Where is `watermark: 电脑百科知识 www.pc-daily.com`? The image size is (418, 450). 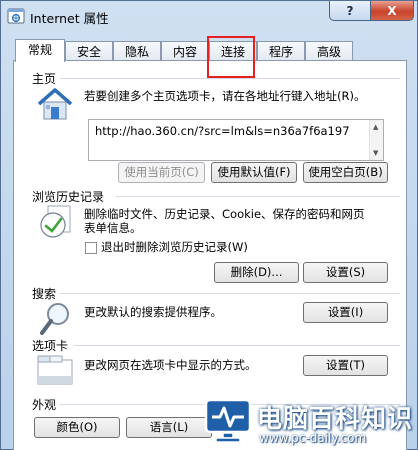 watermark: 电脑百科知识 www.pc-daily.com is located at coordinates (310, 422).